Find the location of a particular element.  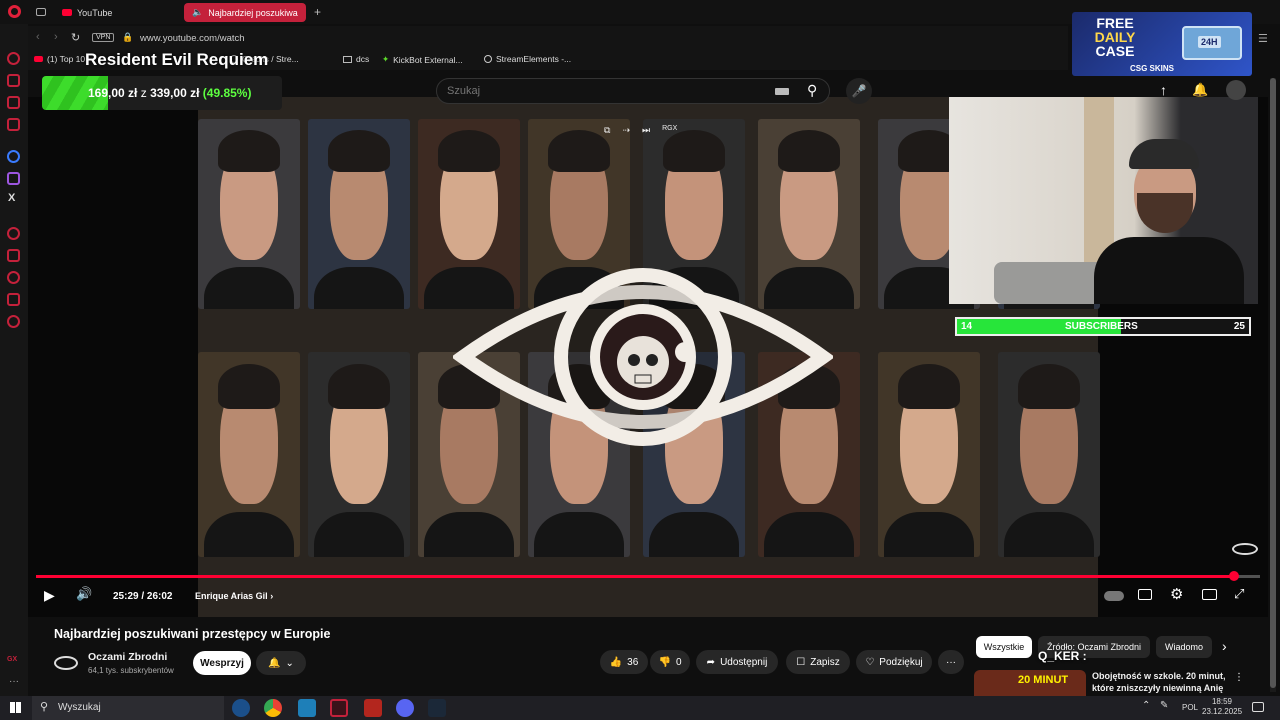

chrome-icon is located at coordinates (273, 708).